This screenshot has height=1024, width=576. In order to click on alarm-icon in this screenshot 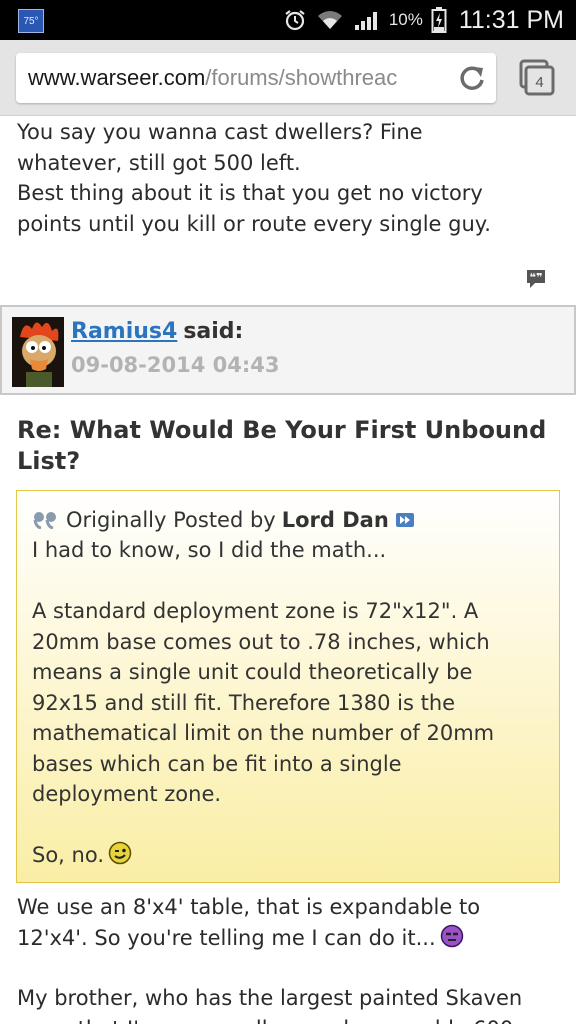, I will do `click(295, 20)`.